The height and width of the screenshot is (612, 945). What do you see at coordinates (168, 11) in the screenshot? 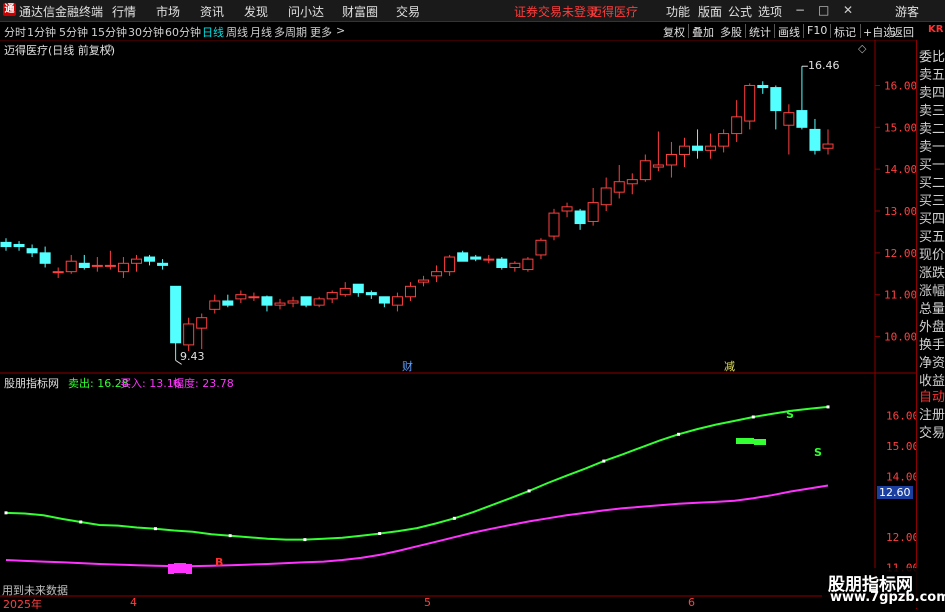
I see `menu-shichang: 市场` at bounding box center [168, 11].